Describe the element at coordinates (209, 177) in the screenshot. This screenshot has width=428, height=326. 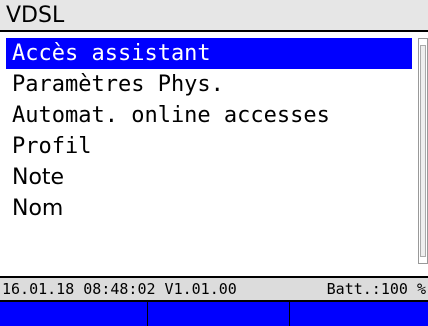
I see `menu-item-note: Note` at that location.